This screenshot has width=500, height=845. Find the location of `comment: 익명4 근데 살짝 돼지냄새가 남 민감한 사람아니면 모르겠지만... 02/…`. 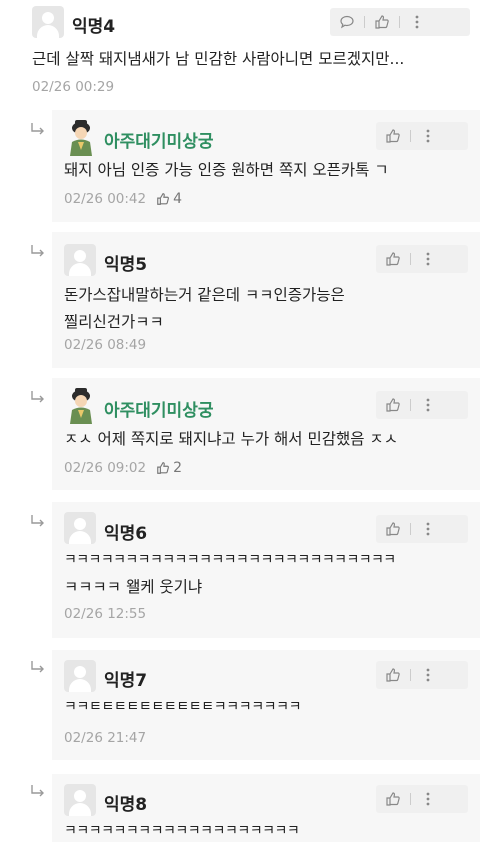

comment: 익명4 근데 살짝 돼지냄새가 남 민감한 사람아니면 모르겠지만... 02/… is located at coordinates (250, 55).